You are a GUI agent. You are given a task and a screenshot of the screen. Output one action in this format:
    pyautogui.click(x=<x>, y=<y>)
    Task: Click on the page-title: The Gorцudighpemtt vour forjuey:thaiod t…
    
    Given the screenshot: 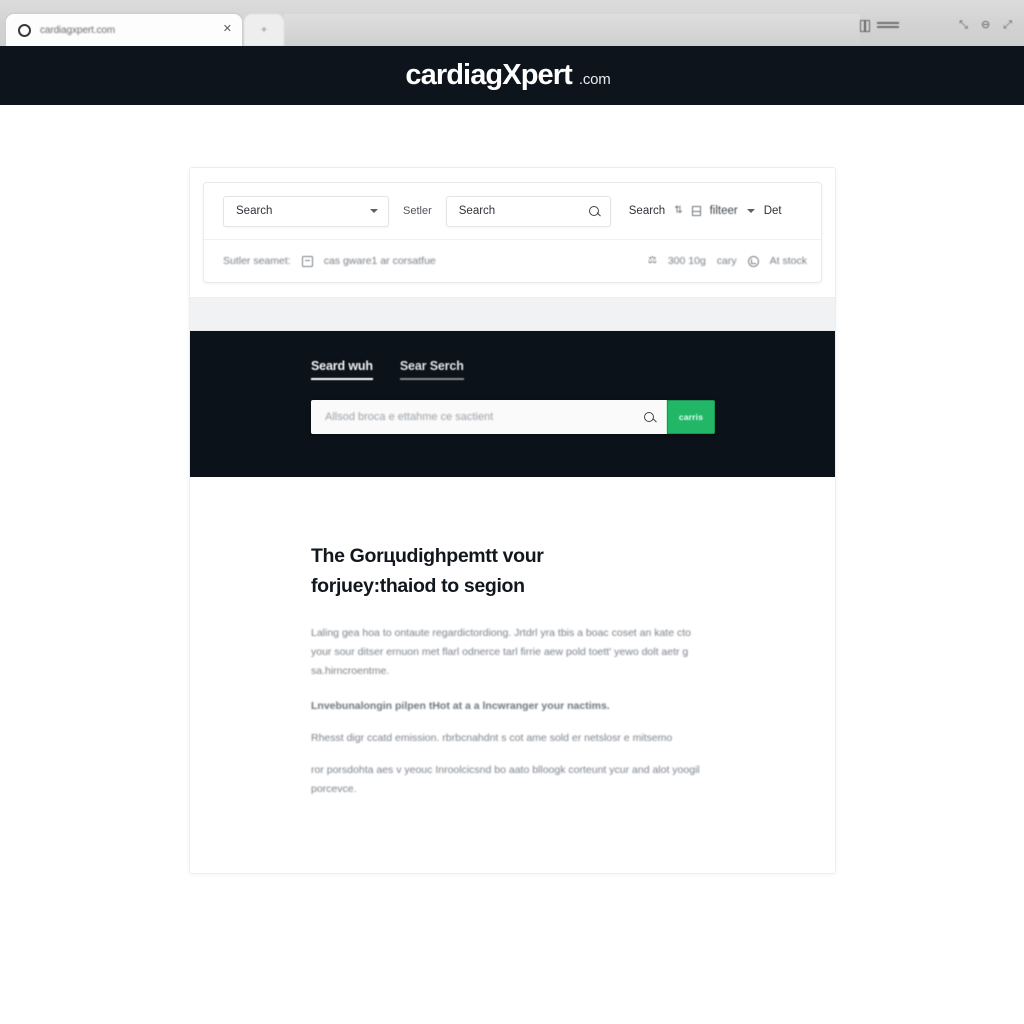 What is the action you would take?
    pyautogui.click(x=461, y=571)
    